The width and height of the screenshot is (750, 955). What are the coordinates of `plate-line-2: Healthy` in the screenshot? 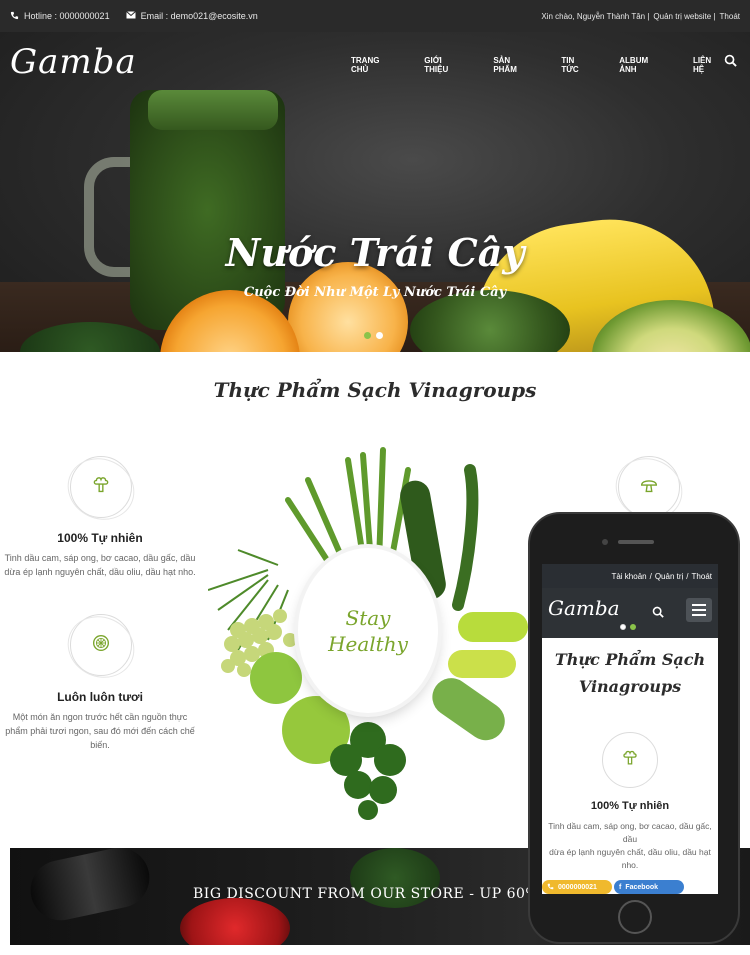 It's located at (368, 643).